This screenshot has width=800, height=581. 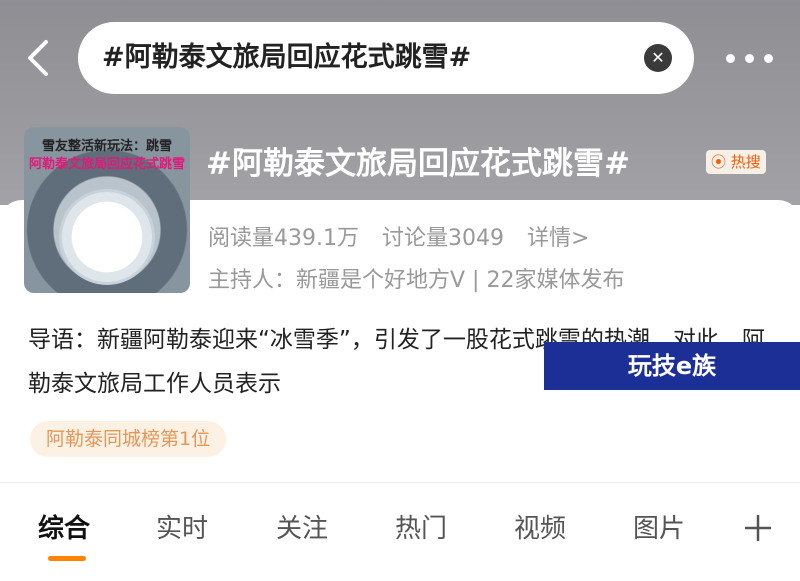 I want to click on close-icon: ✕, so click(x=658, y=57).